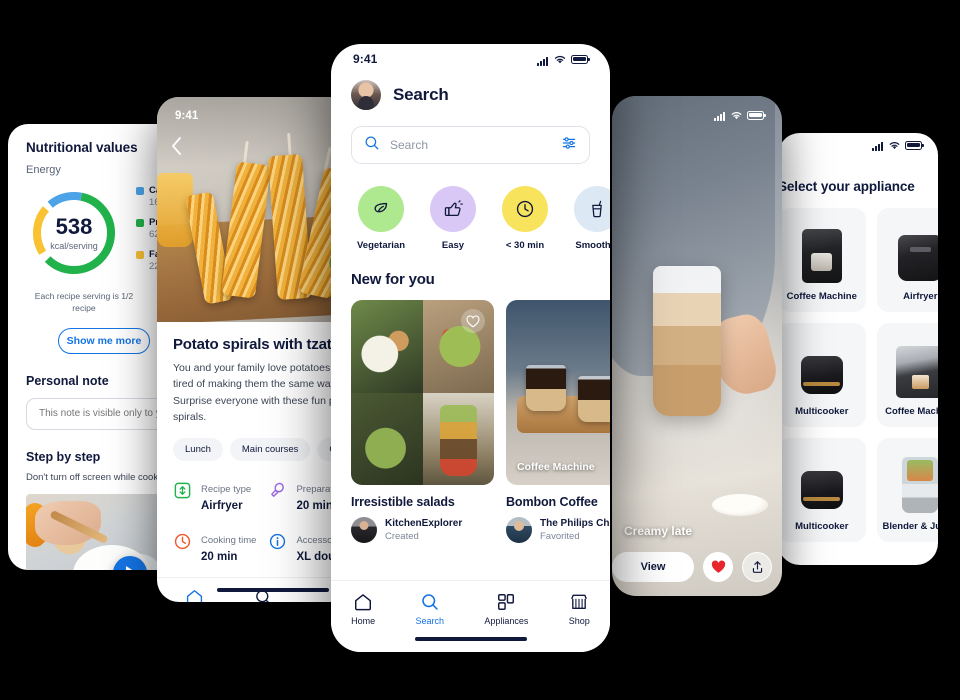 This screenshot has height=700, width=960. Describe the element at coordinates (470, 616) in the screenshot. I see `search-bottom-nav: Home Search Appliances Shop` at that location.